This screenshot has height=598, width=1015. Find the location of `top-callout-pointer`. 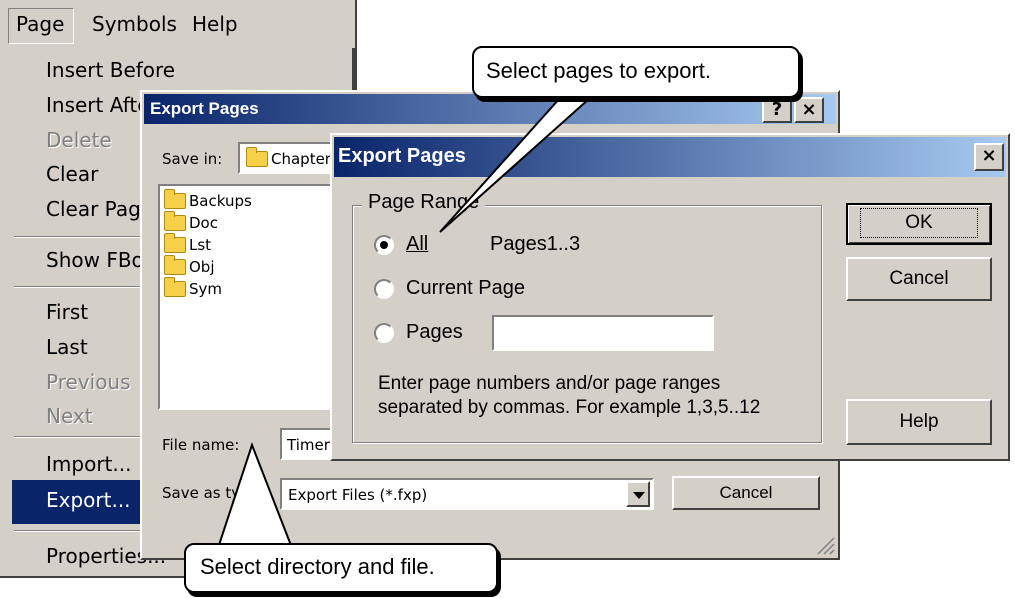

top-callout-pointer is located at coordinates (516, 165).